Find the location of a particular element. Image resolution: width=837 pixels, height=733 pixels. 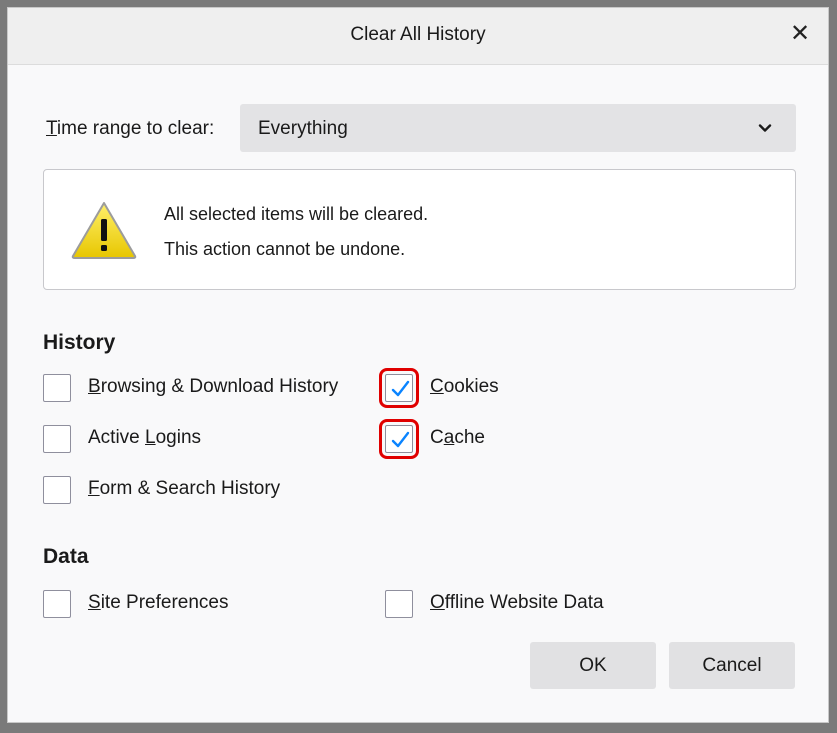

cookies-checkbox is located at coordinates (399, 388).